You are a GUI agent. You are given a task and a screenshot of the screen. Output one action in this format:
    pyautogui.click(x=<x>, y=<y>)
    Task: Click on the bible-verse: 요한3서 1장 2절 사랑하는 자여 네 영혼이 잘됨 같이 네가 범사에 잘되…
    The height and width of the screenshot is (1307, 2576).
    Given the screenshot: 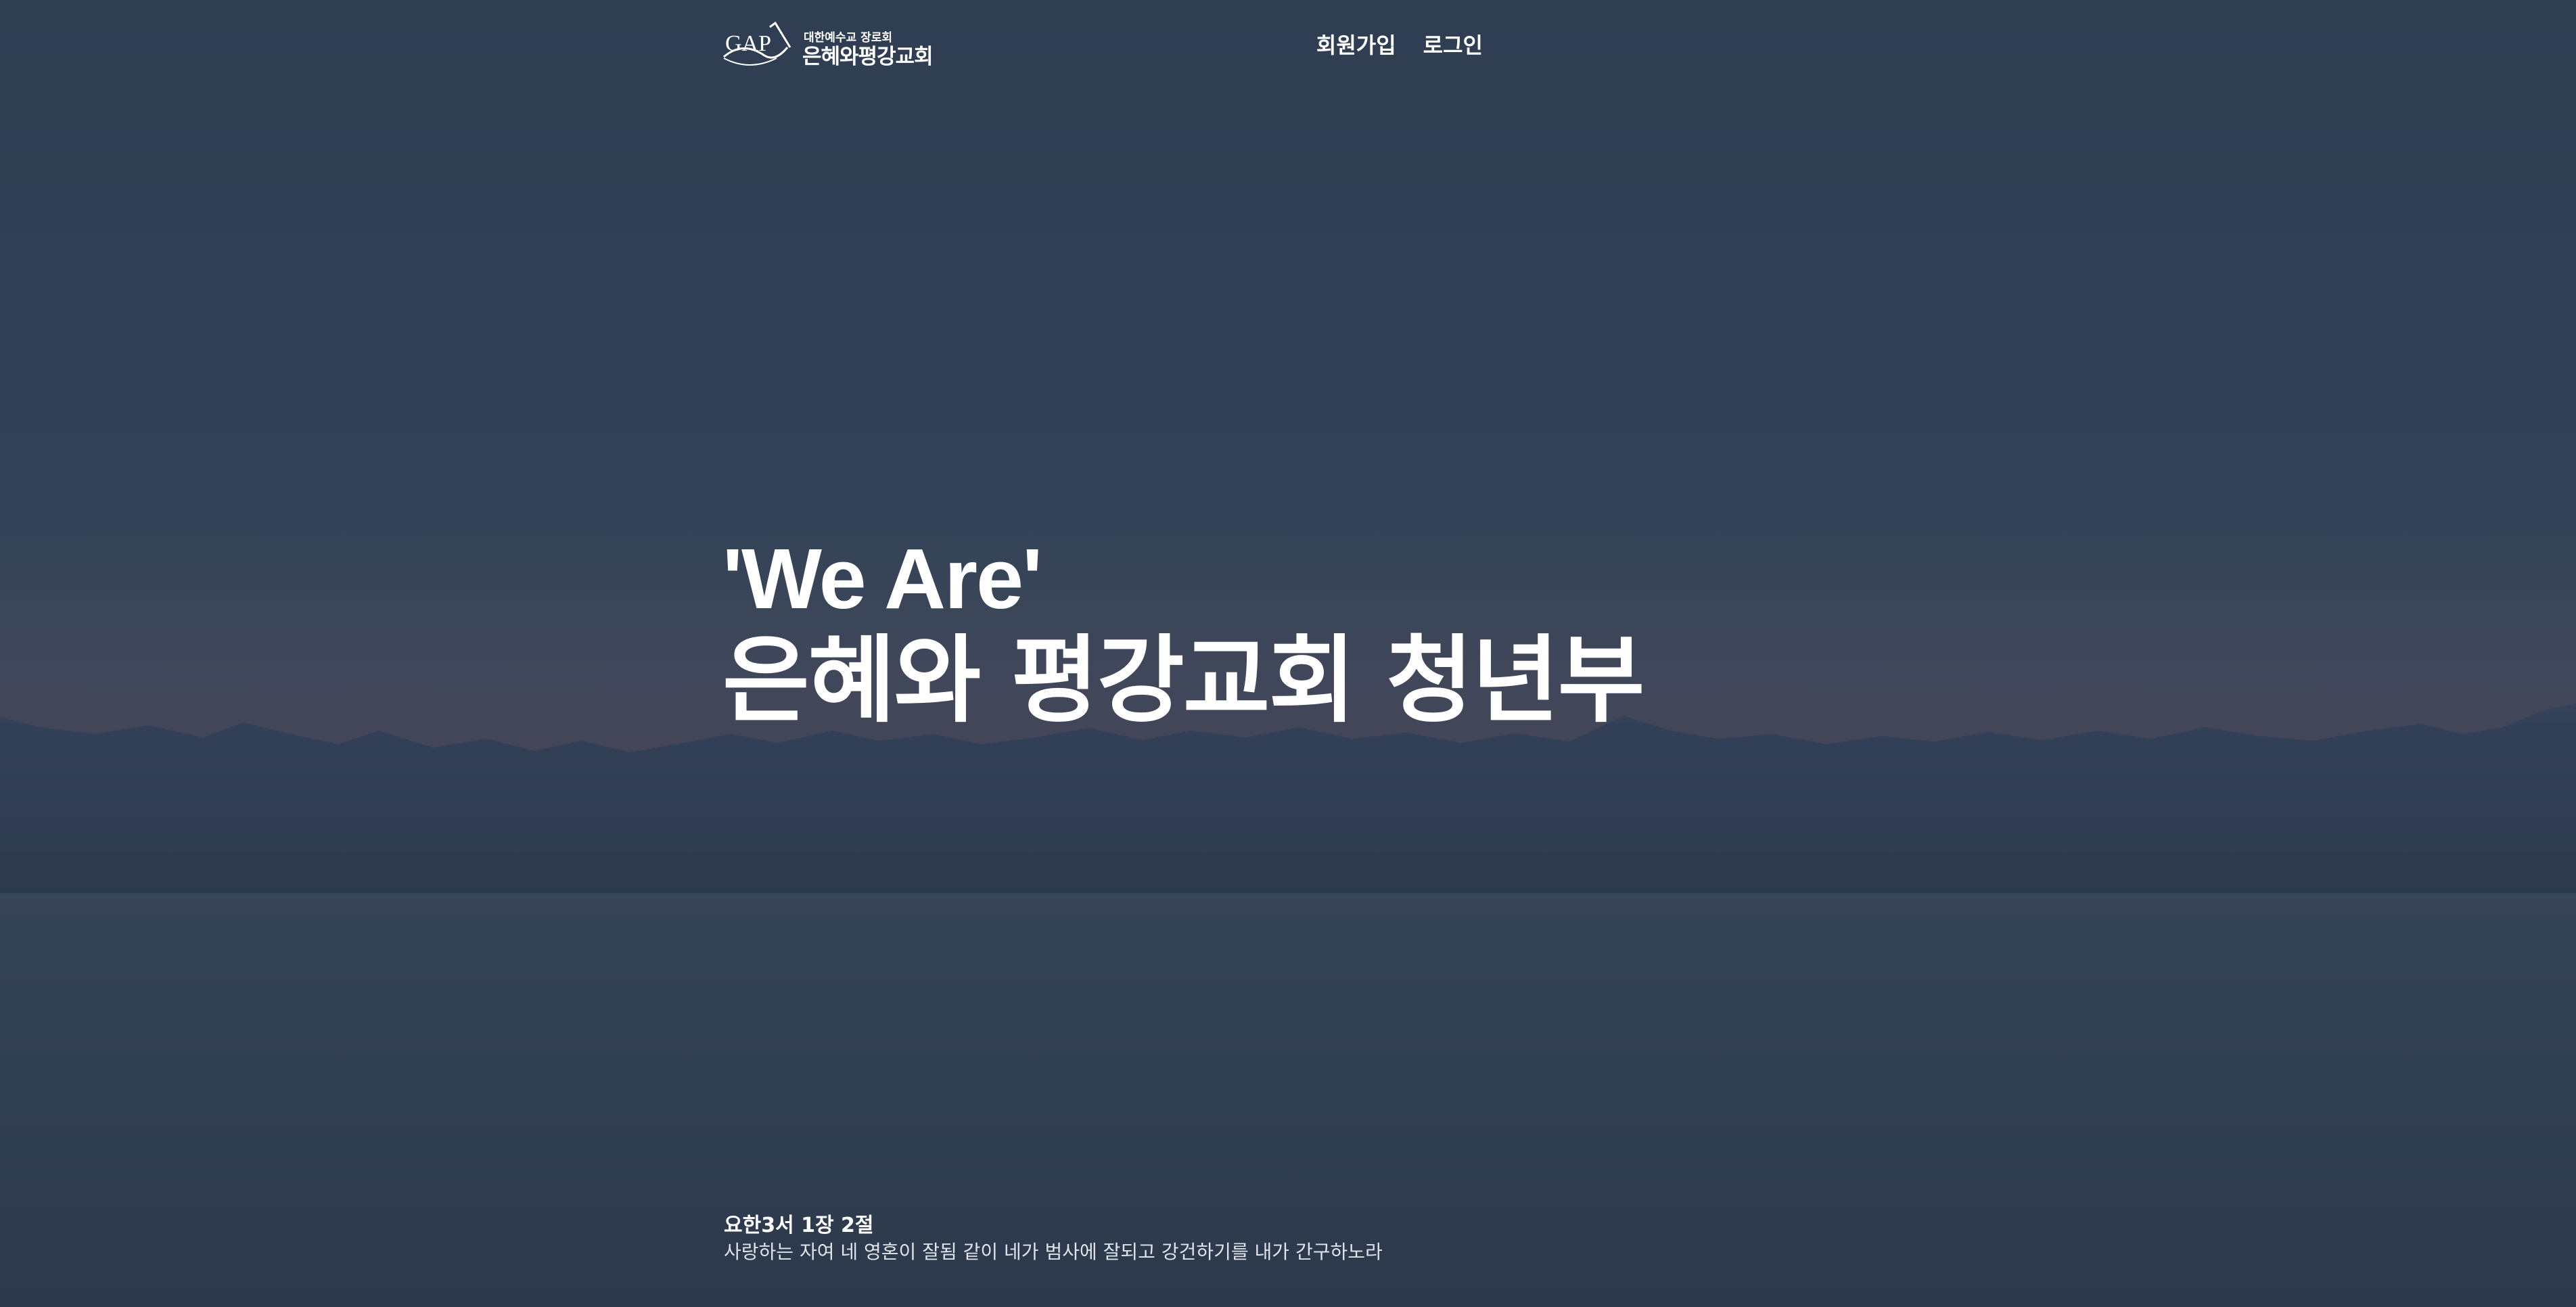 What is the action you would take?
    pyautogui.click(x=1053, y=1238)
    